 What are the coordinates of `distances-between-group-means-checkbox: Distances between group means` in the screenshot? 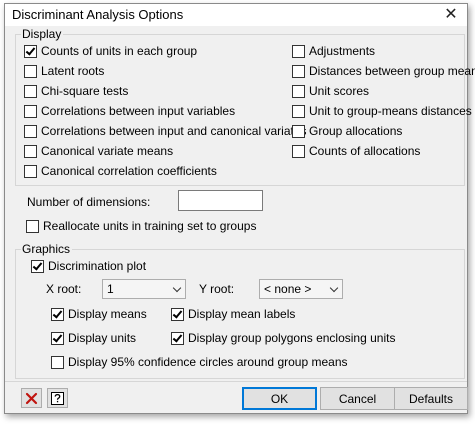 It's located at (383, 71).